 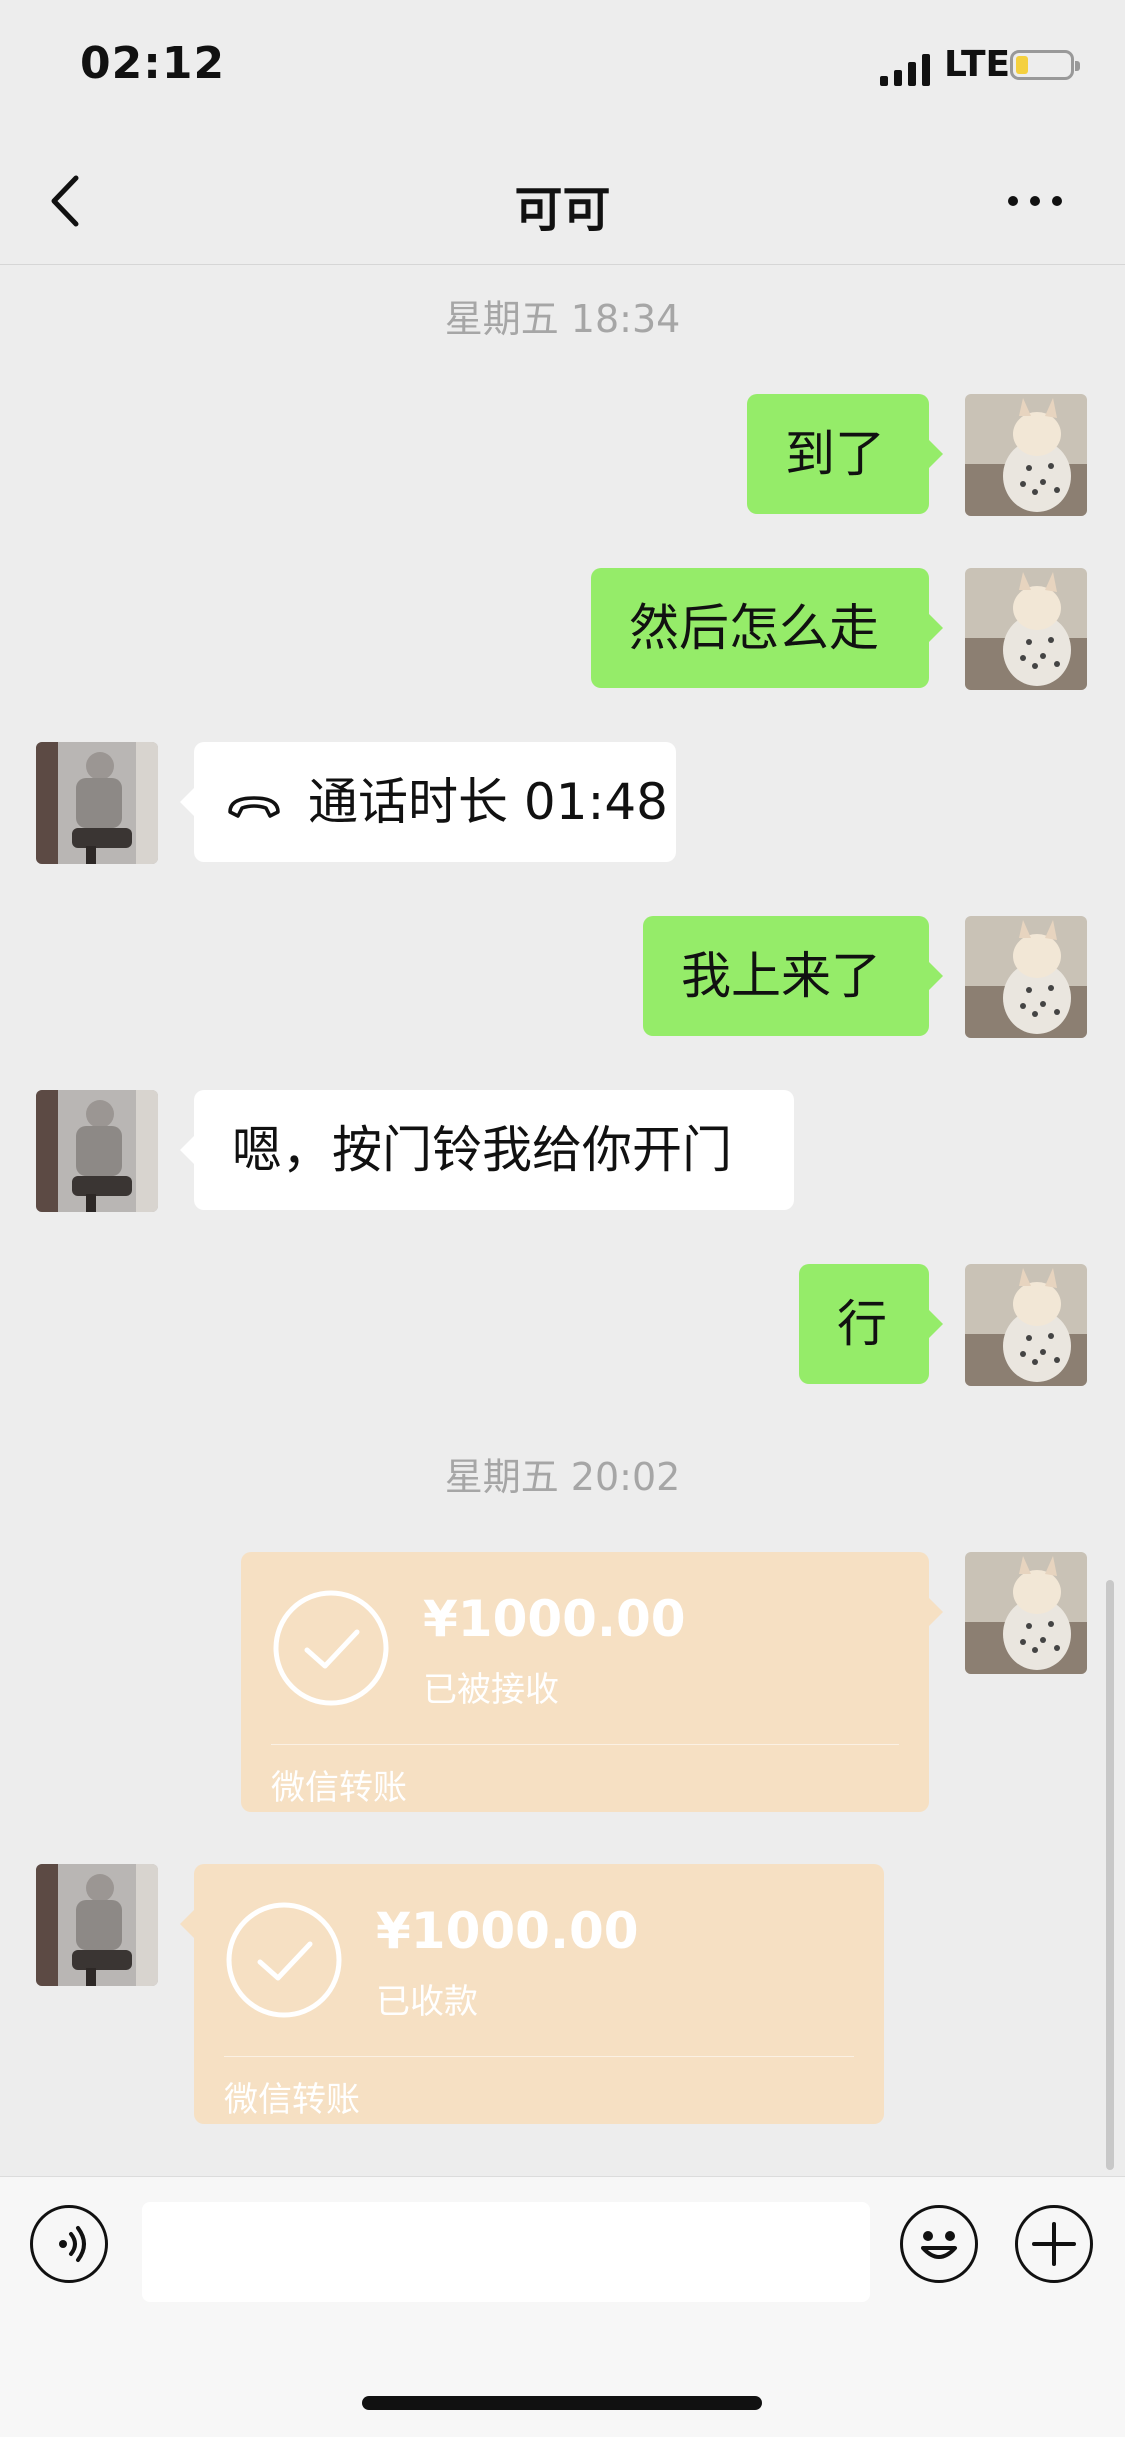 I want to click on call-duration-text: 通话时长 01:48, so click(x=488, y=802).